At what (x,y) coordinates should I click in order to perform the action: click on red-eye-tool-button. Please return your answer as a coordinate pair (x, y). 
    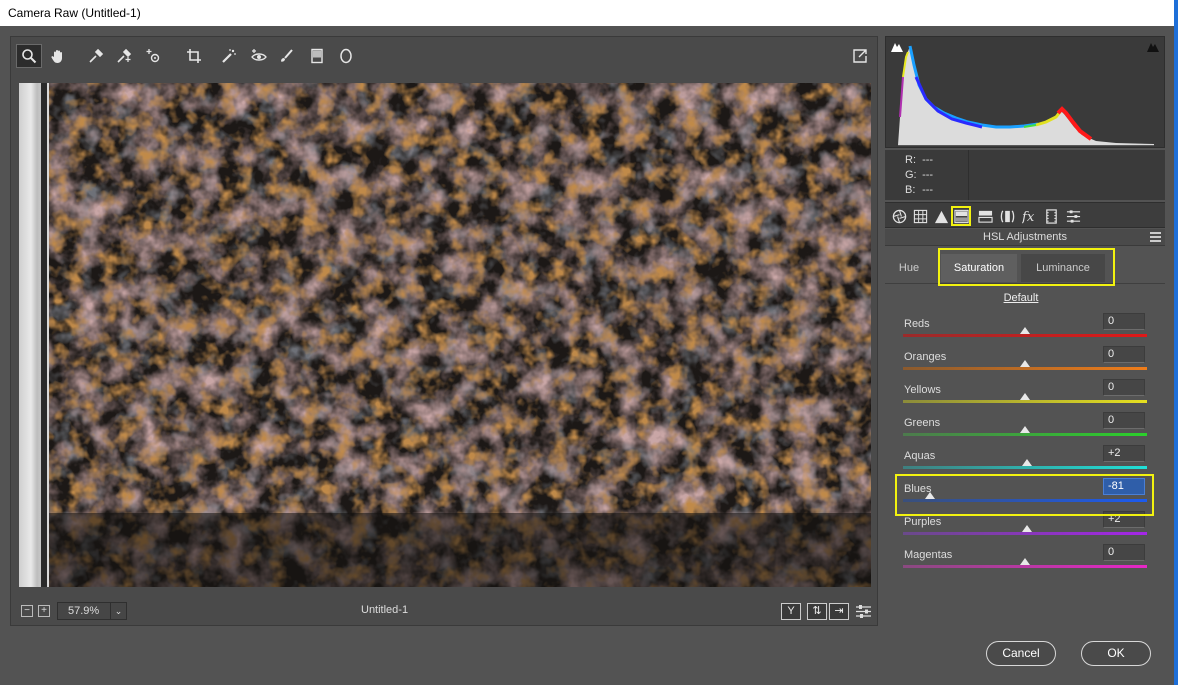
    Looking at the image, I should click on (259, 56).